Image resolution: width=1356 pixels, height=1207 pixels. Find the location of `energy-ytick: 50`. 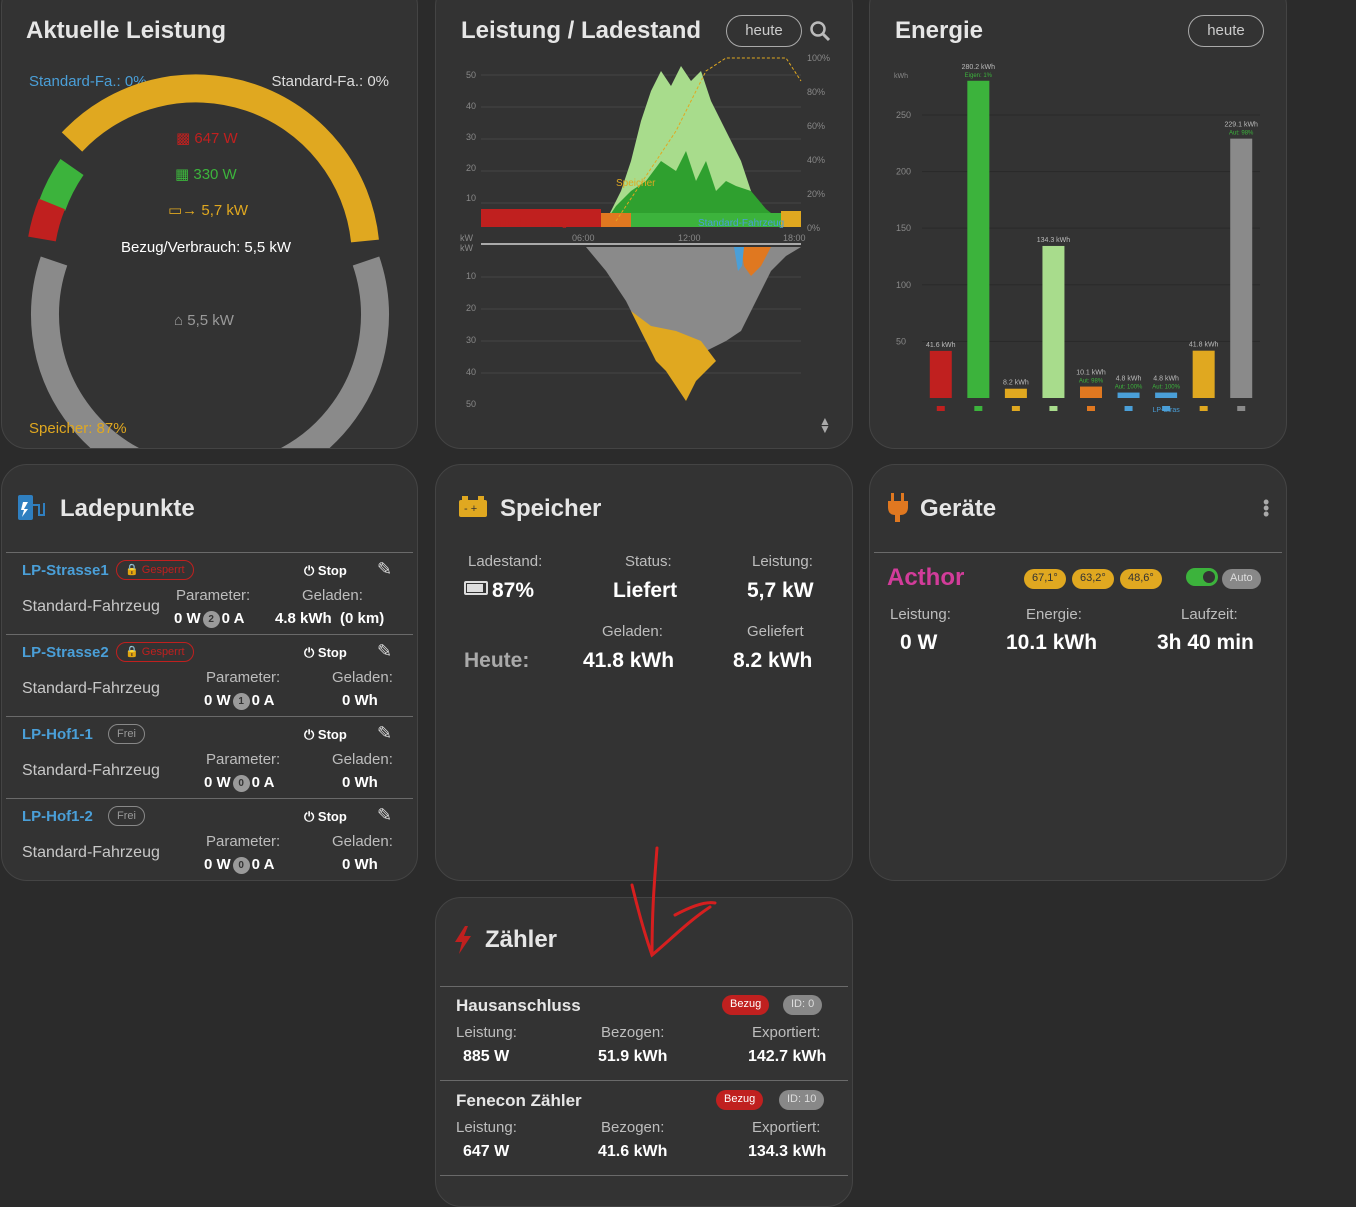

energy-ytick: 50 is located at coordinates (901, 341).